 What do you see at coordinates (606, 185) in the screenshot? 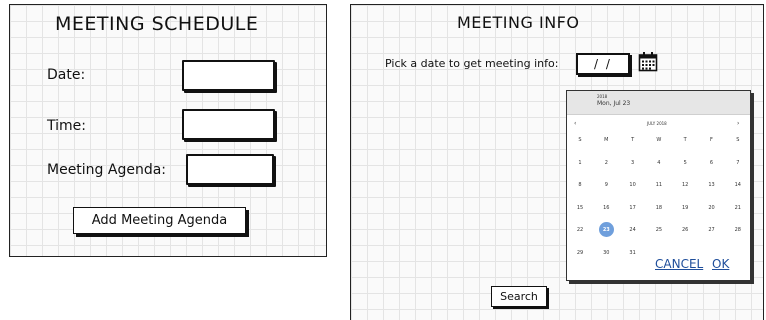
I see `calendar-day: 9` at bounding box center [606, 185].